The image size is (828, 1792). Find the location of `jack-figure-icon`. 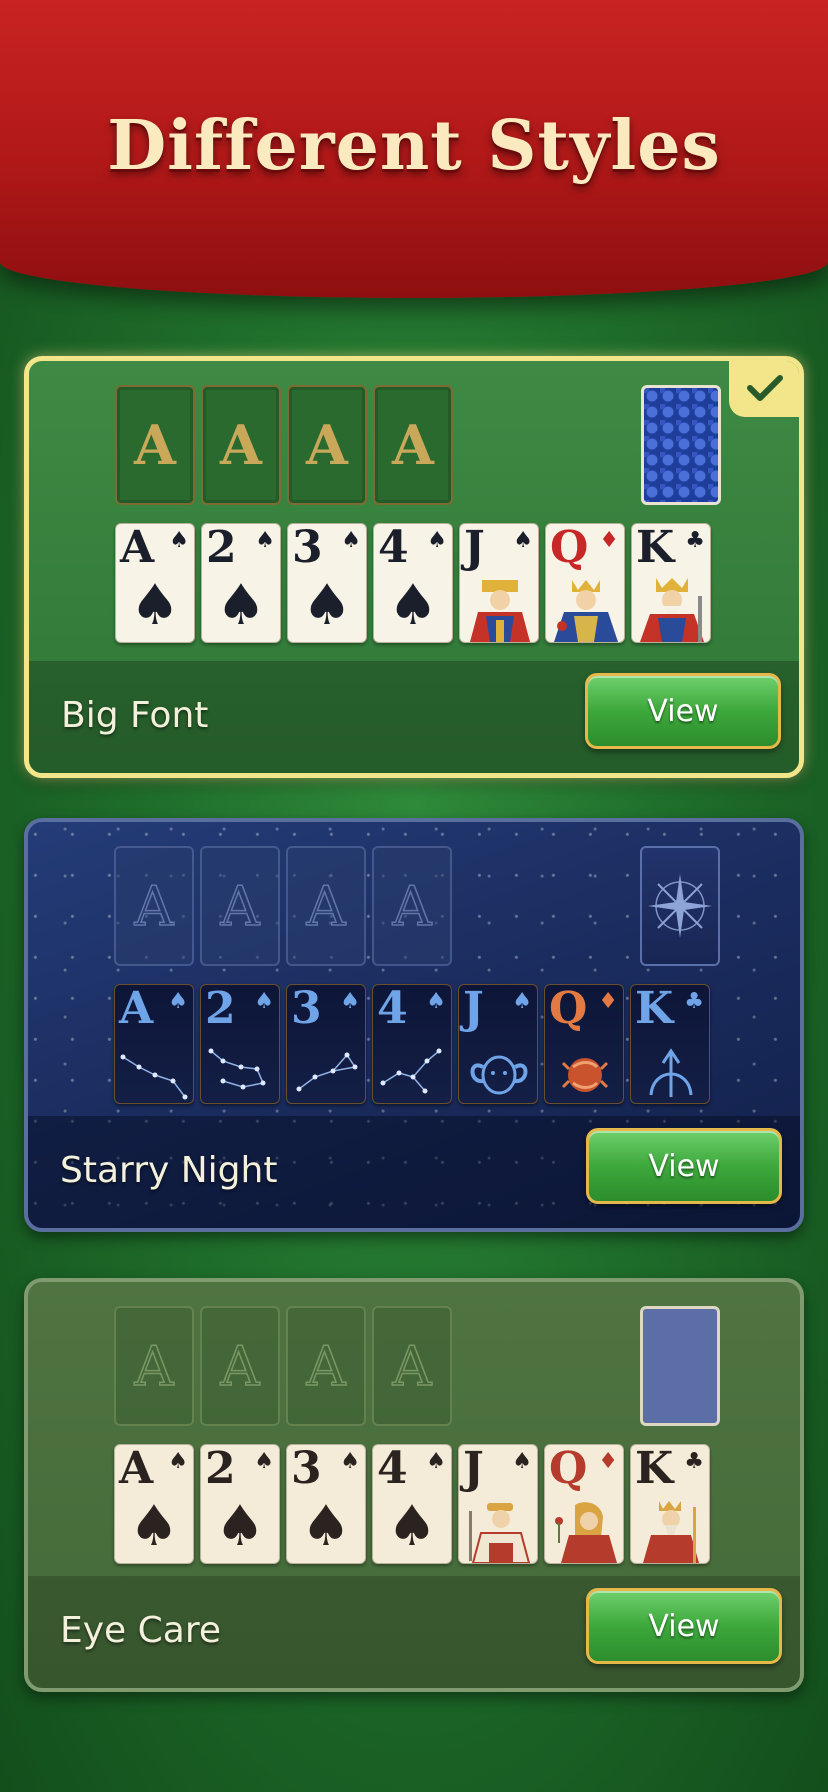

jack-figure-icon is located at coordinates (500, 1533).